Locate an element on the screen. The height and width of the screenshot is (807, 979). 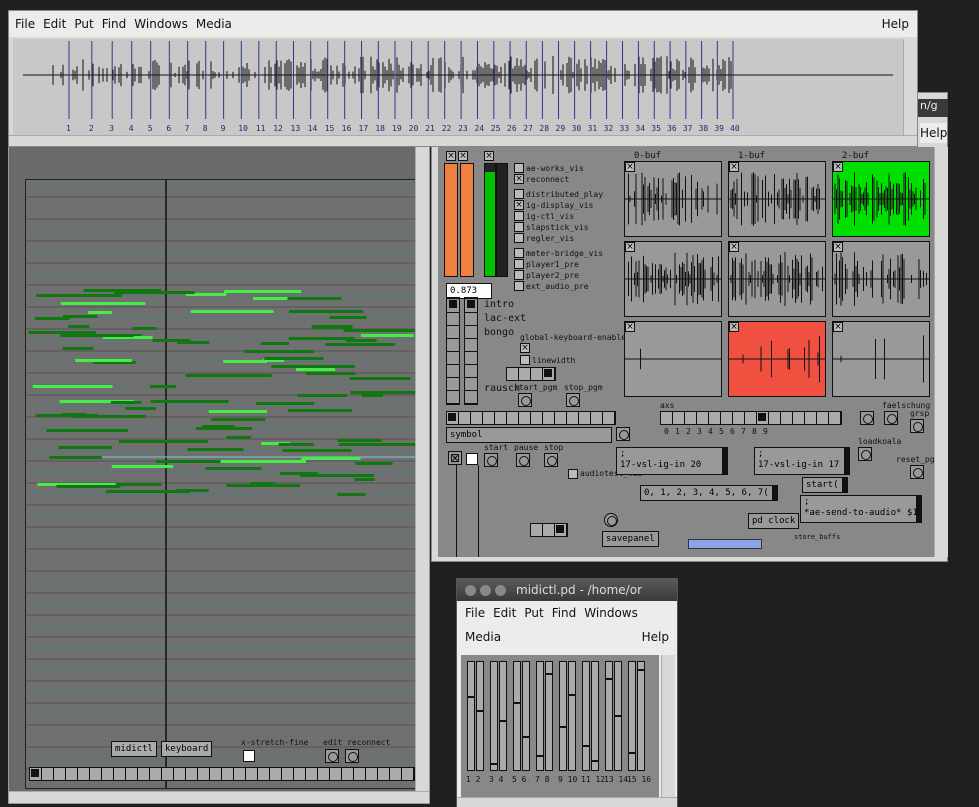
stop-bang is located at coordinates (551, 460).